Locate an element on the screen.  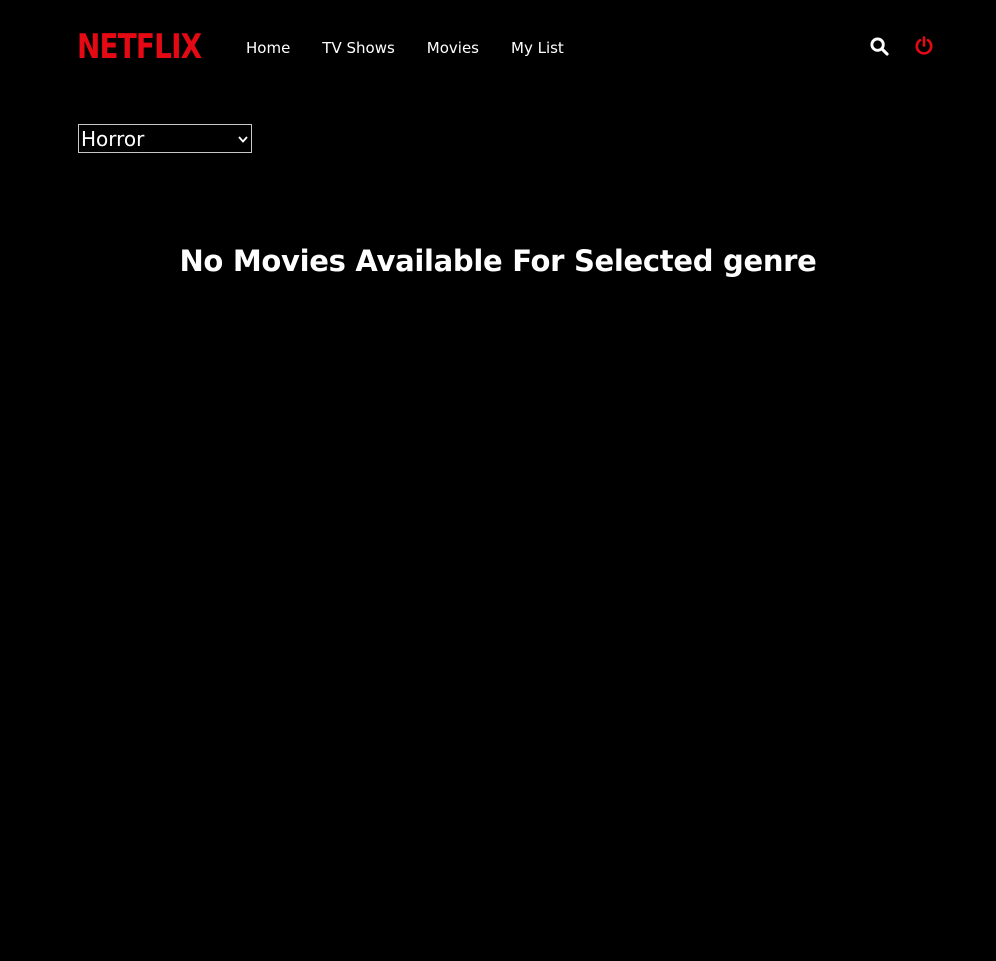
nav-link-tv-shows: TV Shows is located at coordinates (358, 48).